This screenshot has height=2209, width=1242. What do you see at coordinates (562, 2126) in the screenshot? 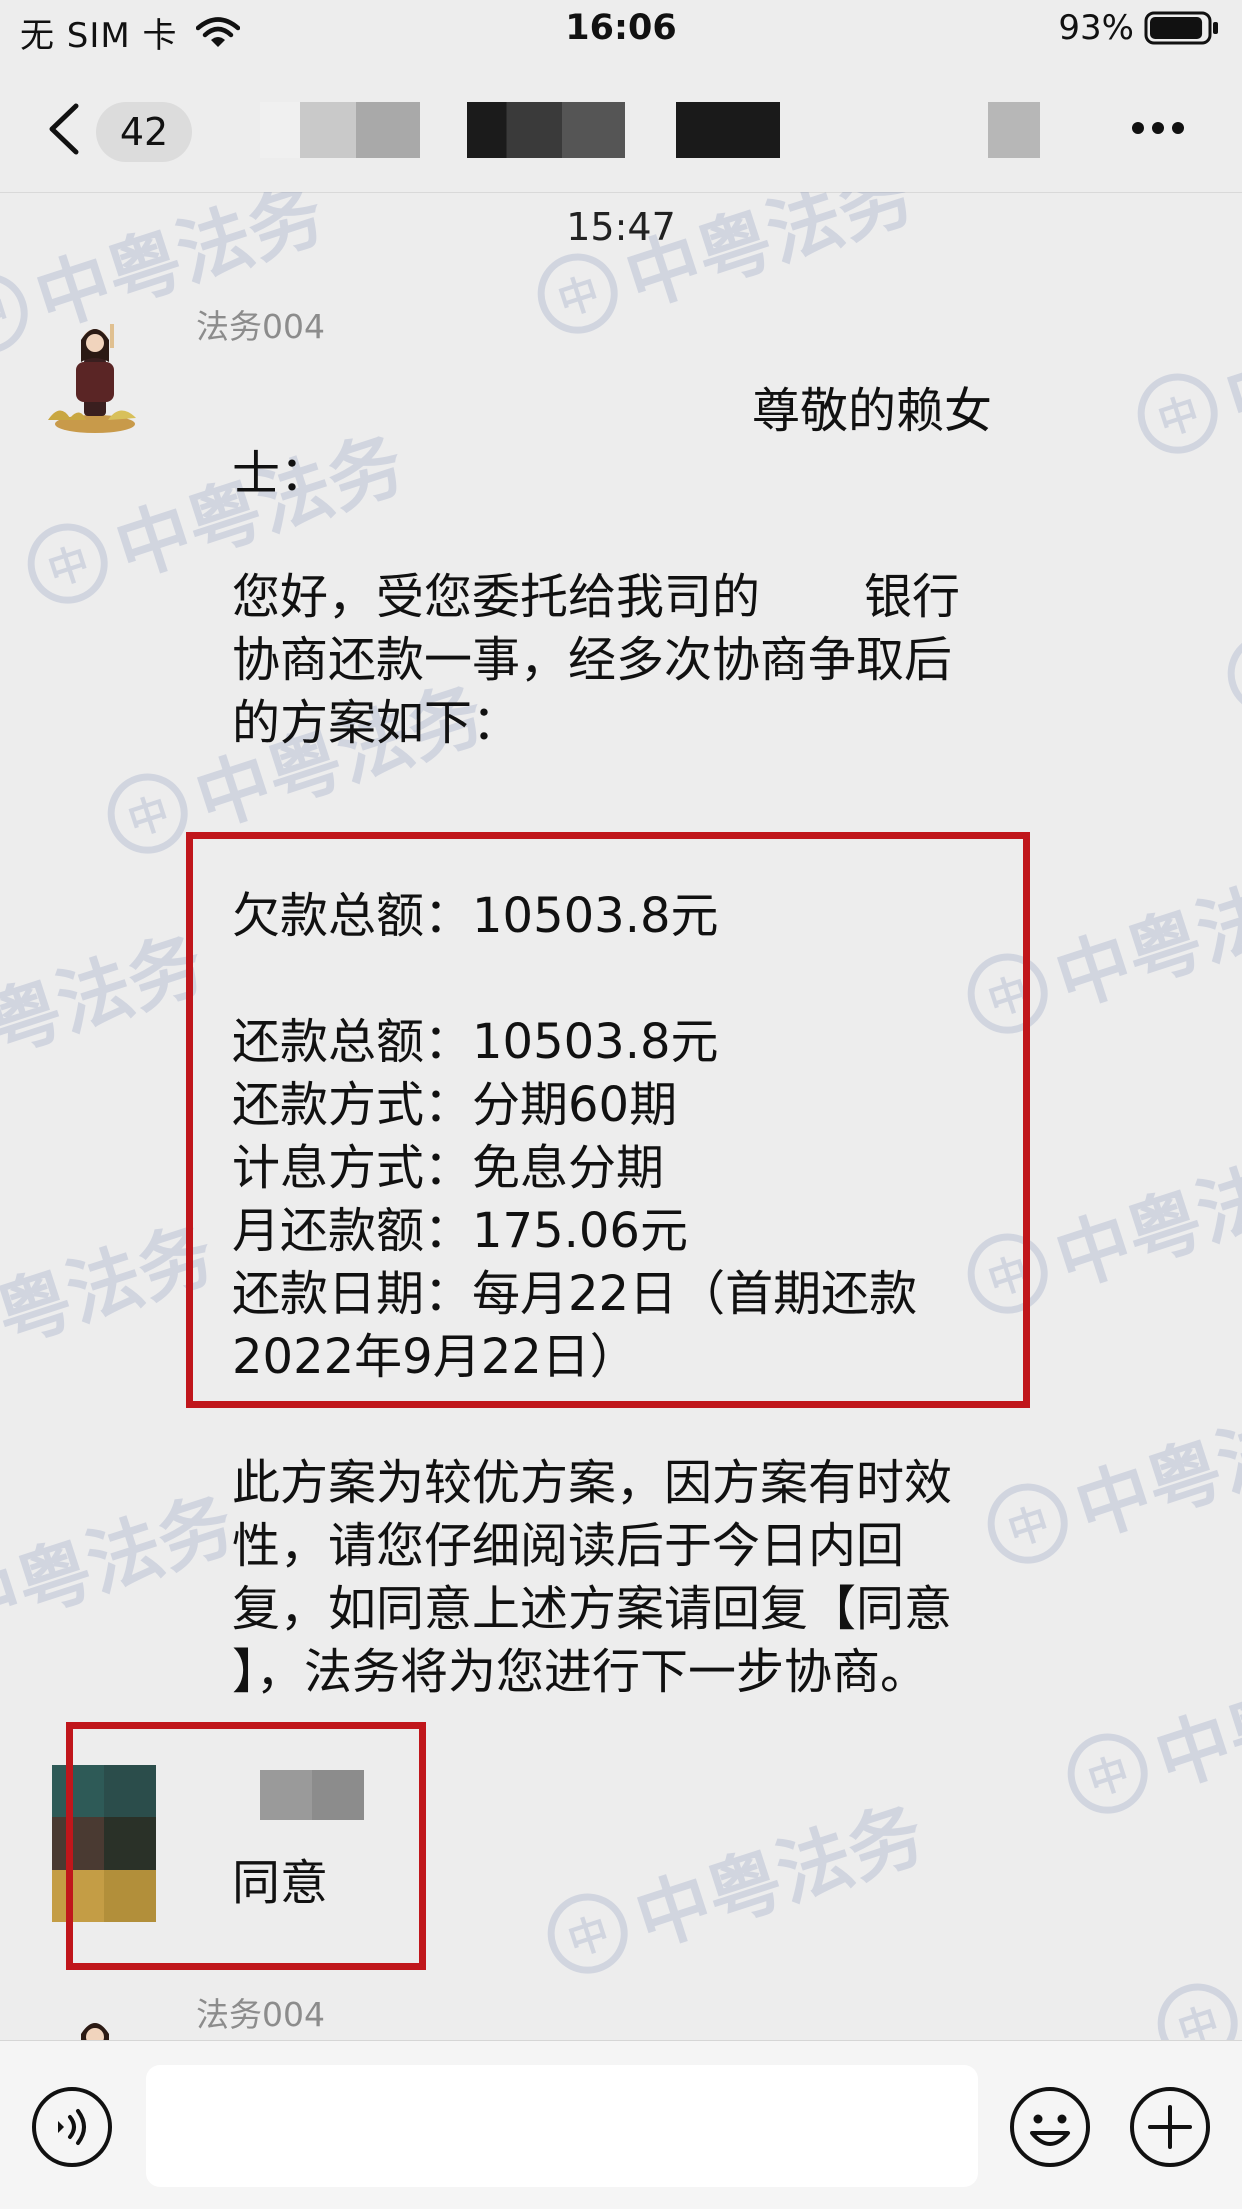
I see `message-input` at bounding box center [562, 2126].